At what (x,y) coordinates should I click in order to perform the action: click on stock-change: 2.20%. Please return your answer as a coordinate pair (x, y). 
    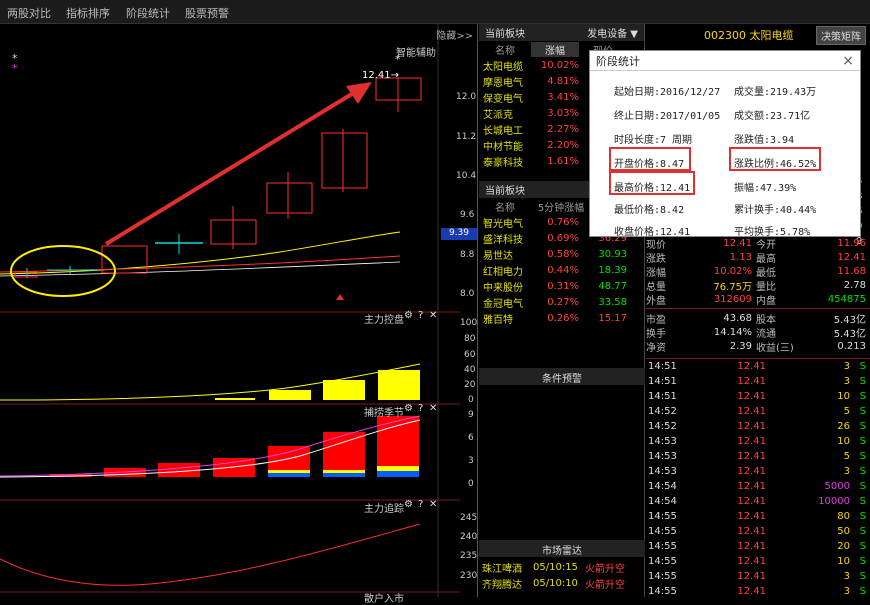
    Looking at the image, I should click on (563, 145).